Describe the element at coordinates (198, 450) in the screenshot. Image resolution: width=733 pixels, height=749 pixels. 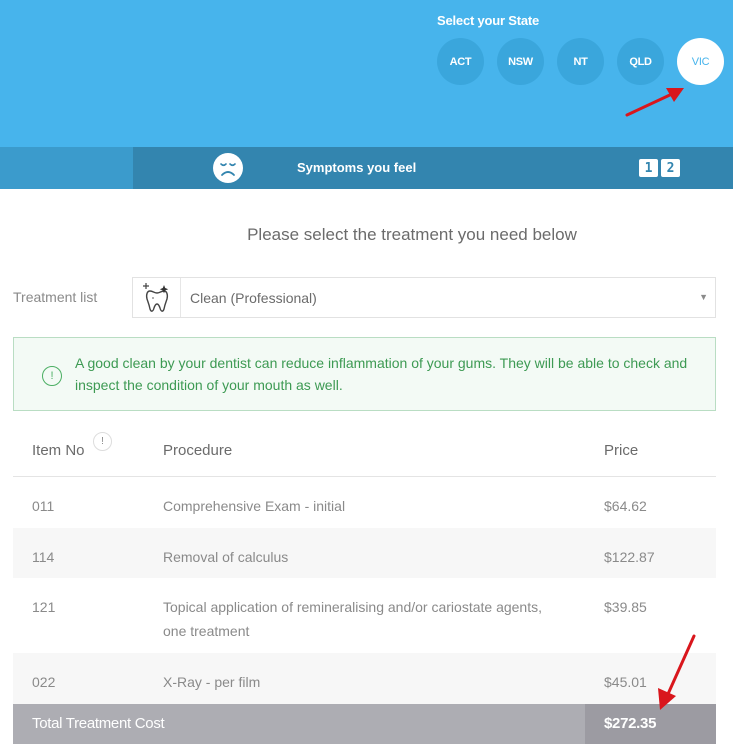
I see `column-procedure: Procedure` at that location.